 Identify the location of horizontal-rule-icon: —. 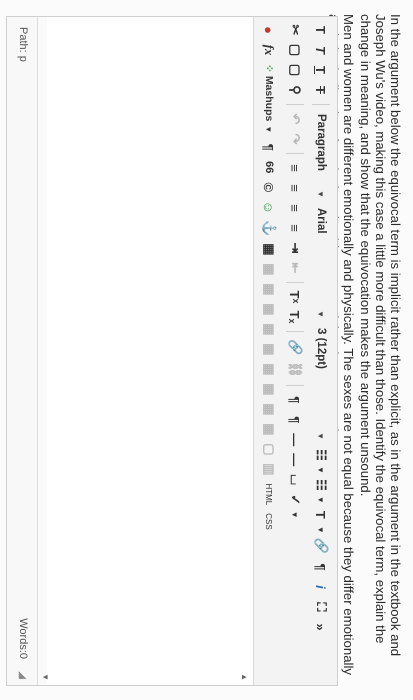
(295, 440).